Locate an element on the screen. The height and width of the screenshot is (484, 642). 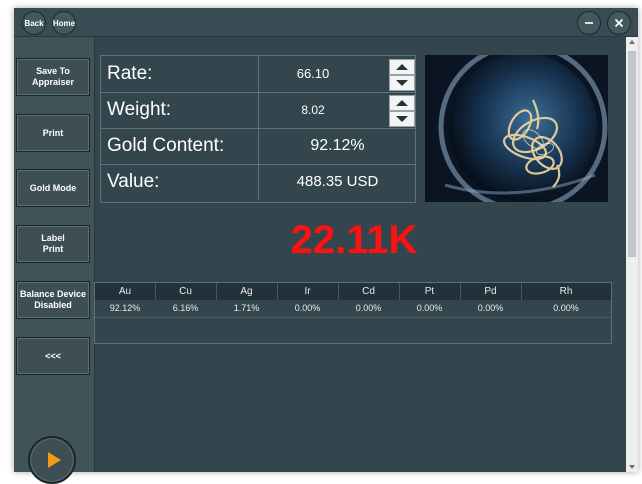
close-icon is located at coordinates (619, 23).